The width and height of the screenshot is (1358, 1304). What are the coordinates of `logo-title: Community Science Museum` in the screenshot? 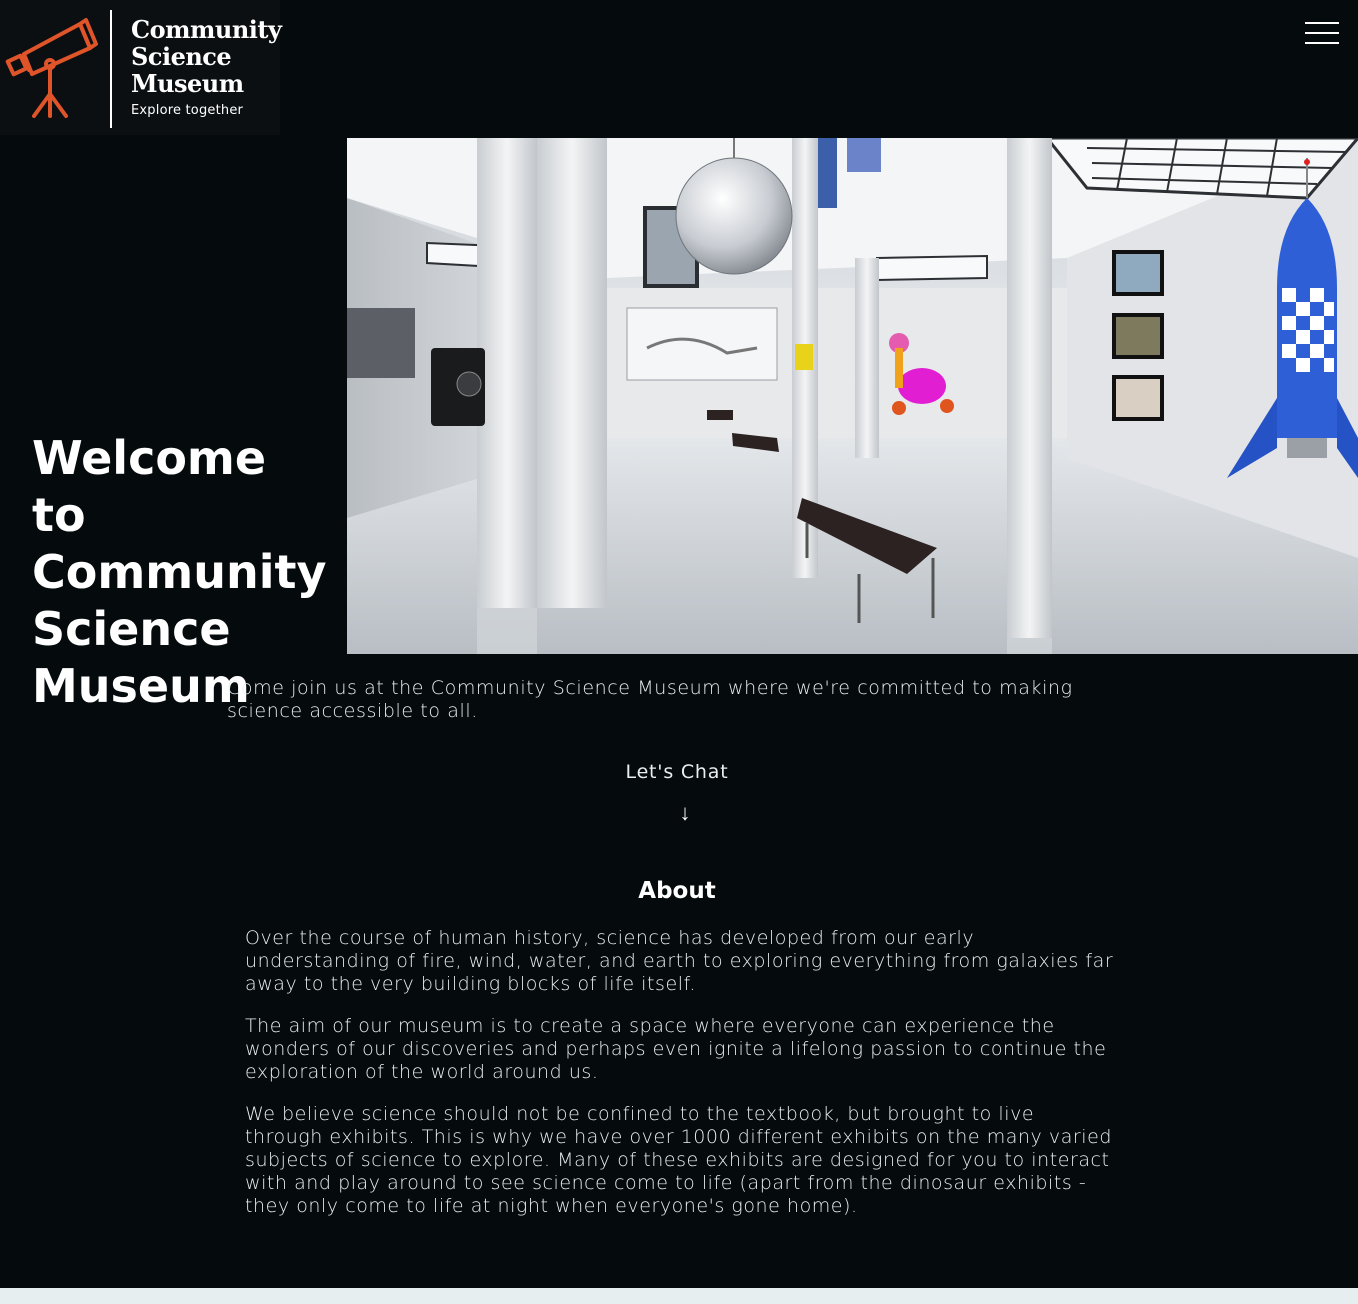 It's located at (206, 56).